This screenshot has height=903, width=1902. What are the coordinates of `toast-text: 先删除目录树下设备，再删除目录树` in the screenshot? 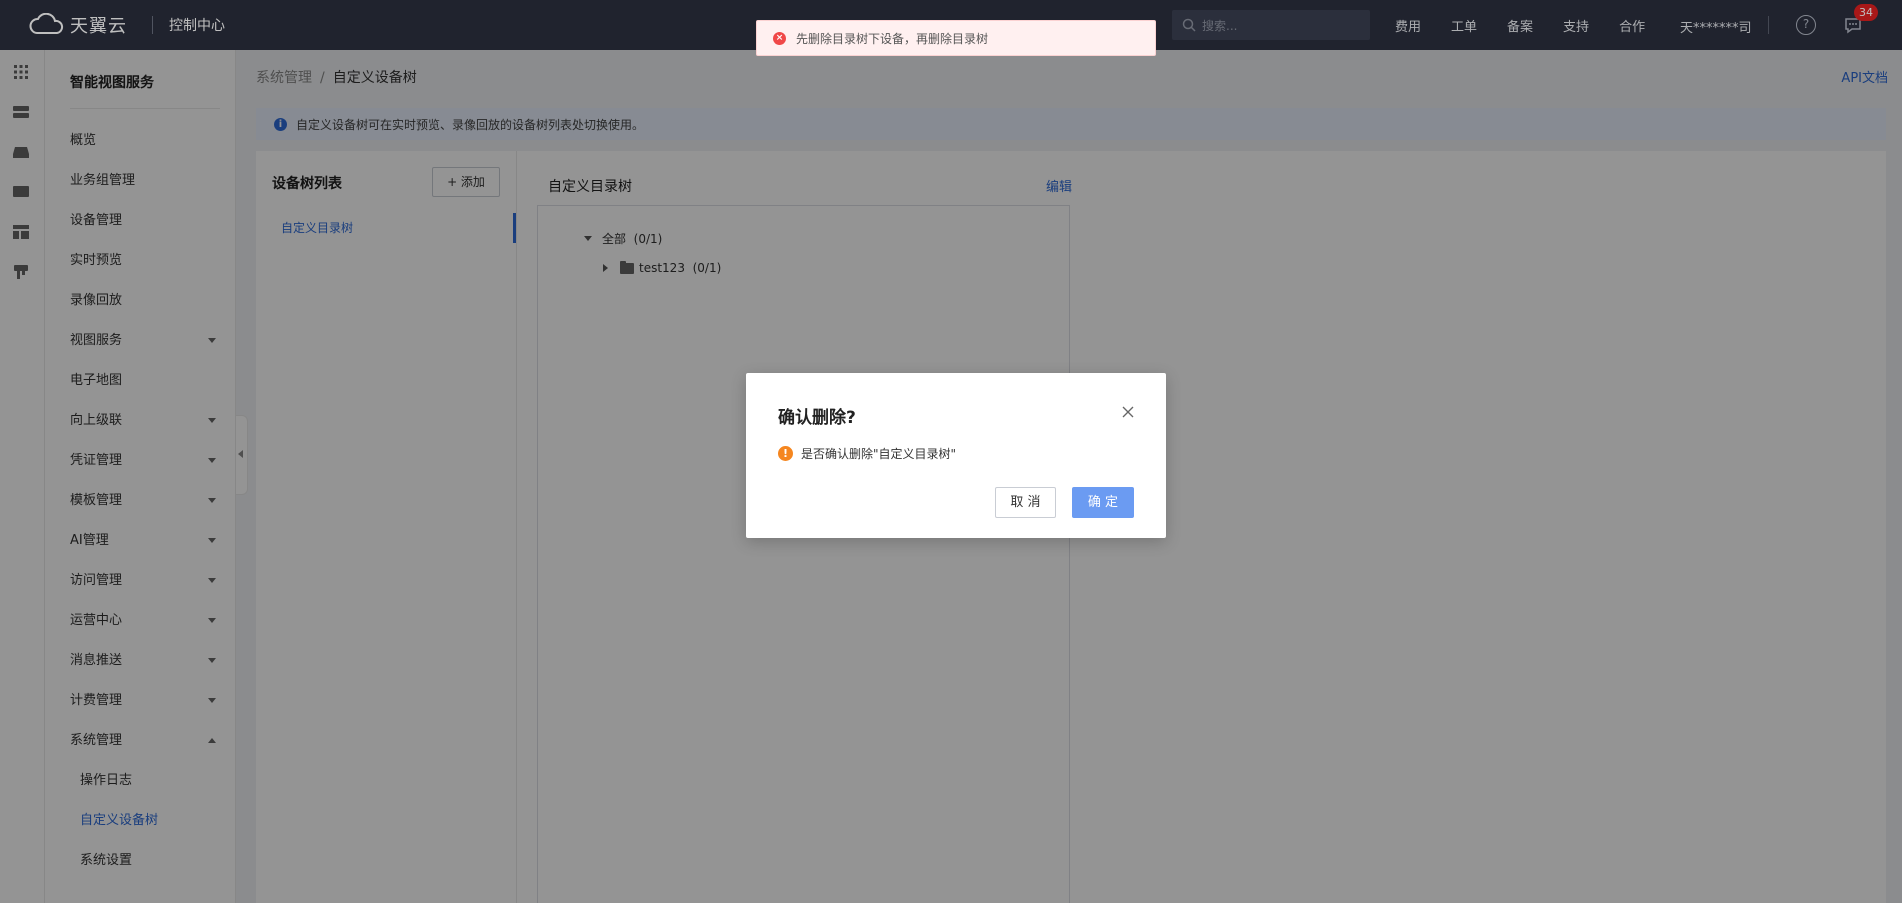 It's located at (892, 38).